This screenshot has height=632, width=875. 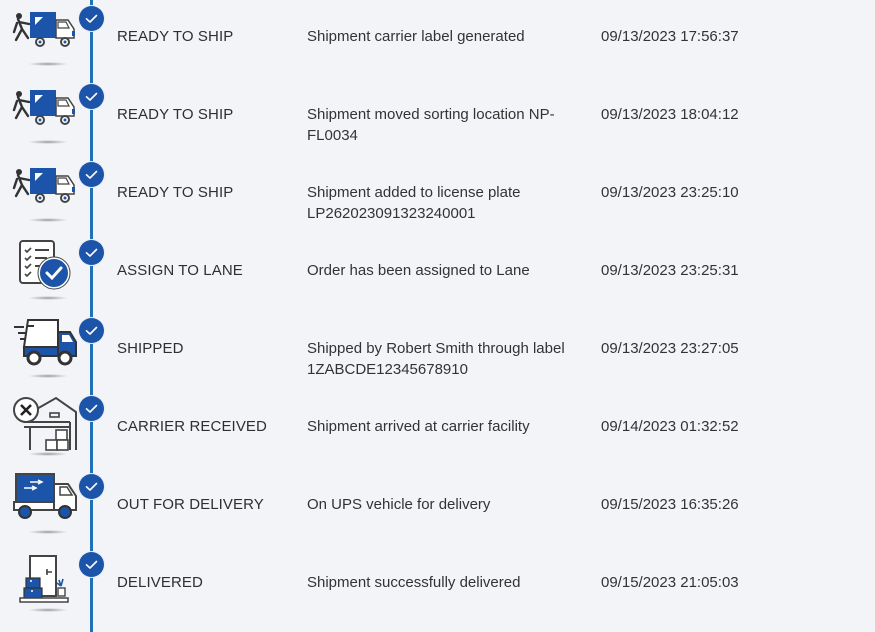 What do you see at coordinates (670, 426) in the screenshot?
I see `event-timestamp: 09/14/2023 01:32:52` at bounding box center [670, 426].